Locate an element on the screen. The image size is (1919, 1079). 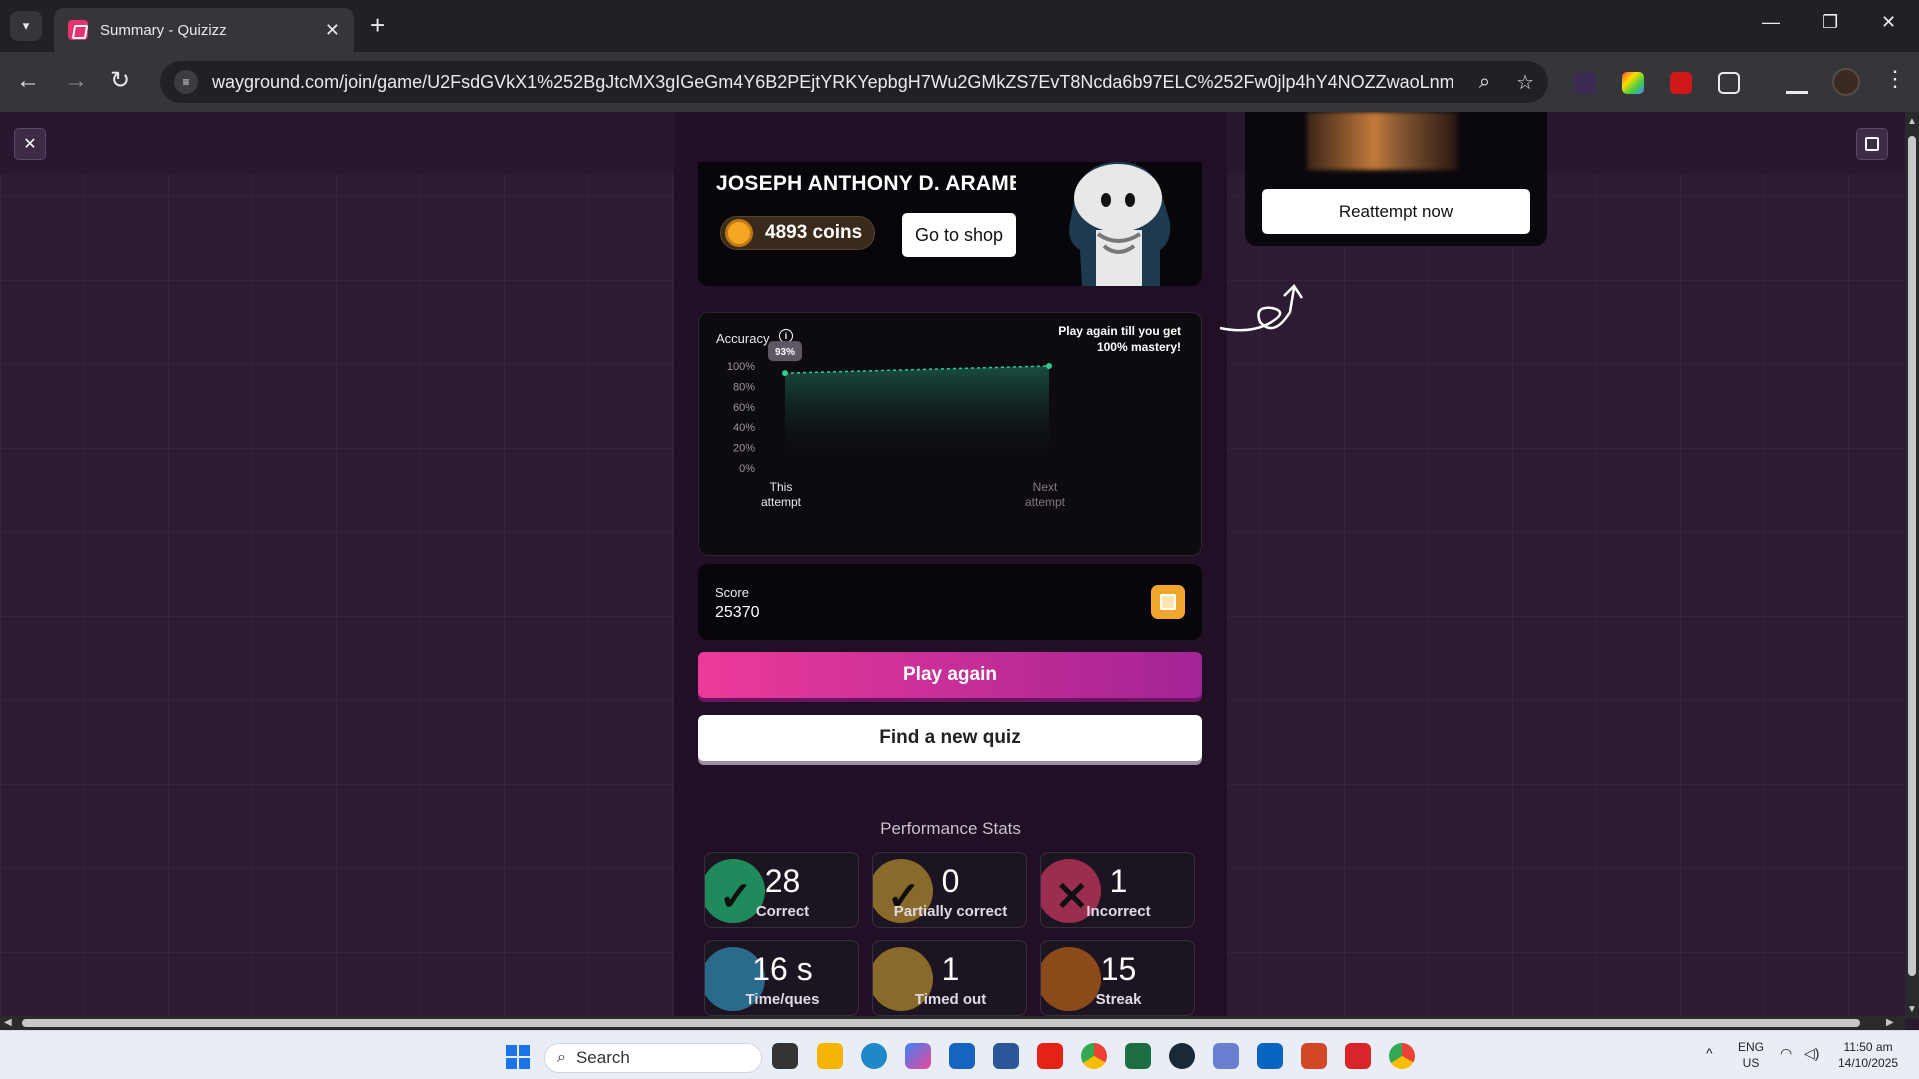
stat-streak: 15 Streak is located at coordinates (1117, 978).